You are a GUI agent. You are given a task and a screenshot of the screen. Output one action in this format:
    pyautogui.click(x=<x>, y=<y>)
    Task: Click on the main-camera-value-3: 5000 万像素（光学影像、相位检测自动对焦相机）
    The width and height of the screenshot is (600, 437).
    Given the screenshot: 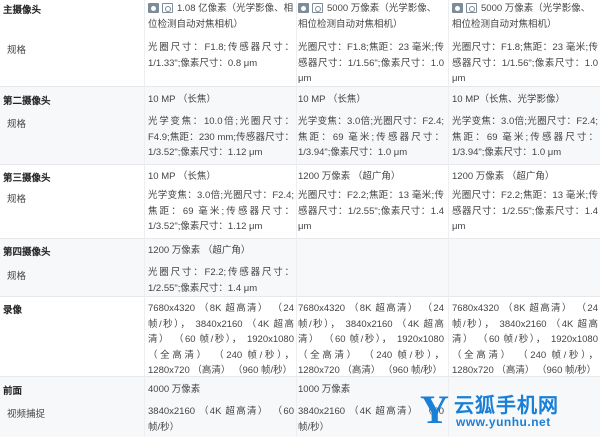 What is the action you would take?
    pyautogui.click(x=521, y=16)
    